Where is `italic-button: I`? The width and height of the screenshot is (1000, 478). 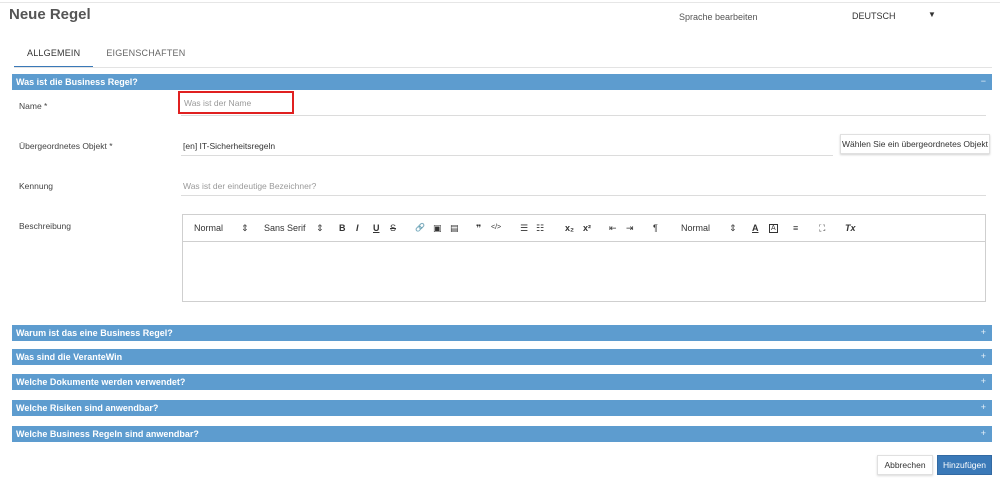
italic-button: I is located at coordinates (357, 228).